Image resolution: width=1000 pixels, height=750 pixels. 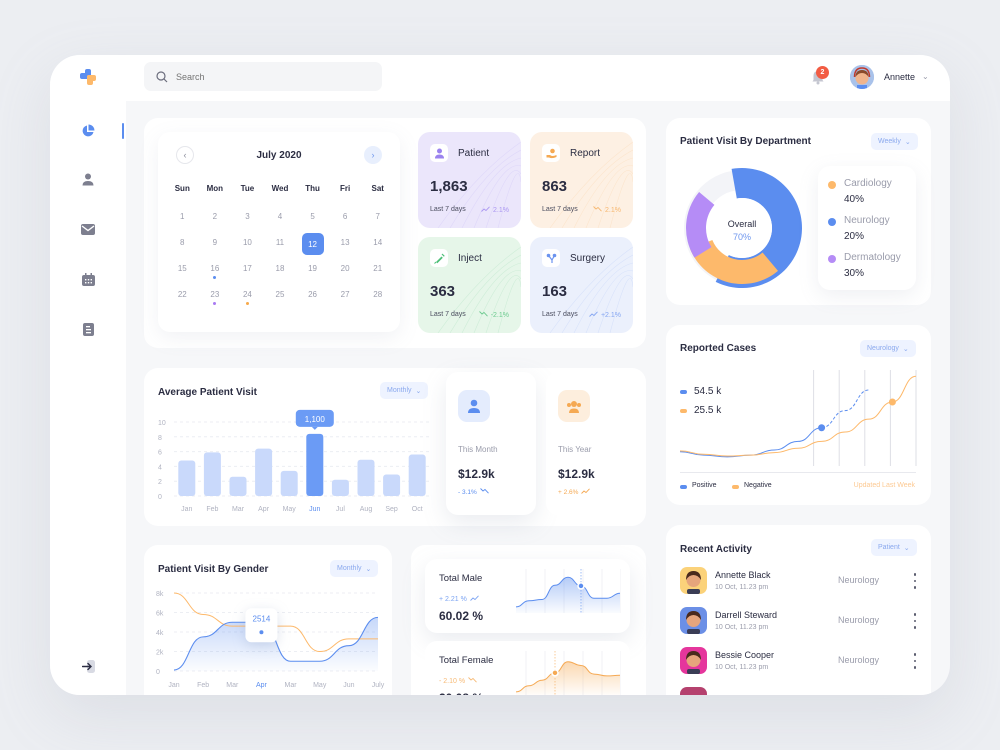 I want to click on negative-point, so click(x=892, y=402).